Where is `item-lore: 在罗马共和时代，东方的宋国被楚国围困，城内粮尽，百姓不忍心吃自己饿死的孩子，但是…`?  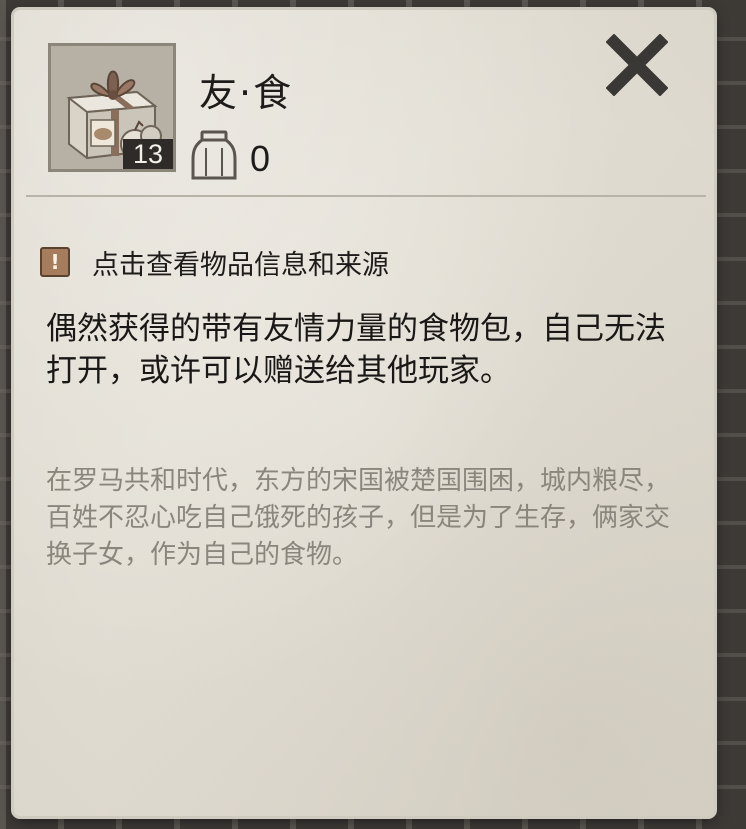
item-lore: 在罗马共和时代，东方的宋国被楚国围困，城内粮尽，百姓不忍心吃自己饿死的孩子，但是… is located at coordinates (358, 518).